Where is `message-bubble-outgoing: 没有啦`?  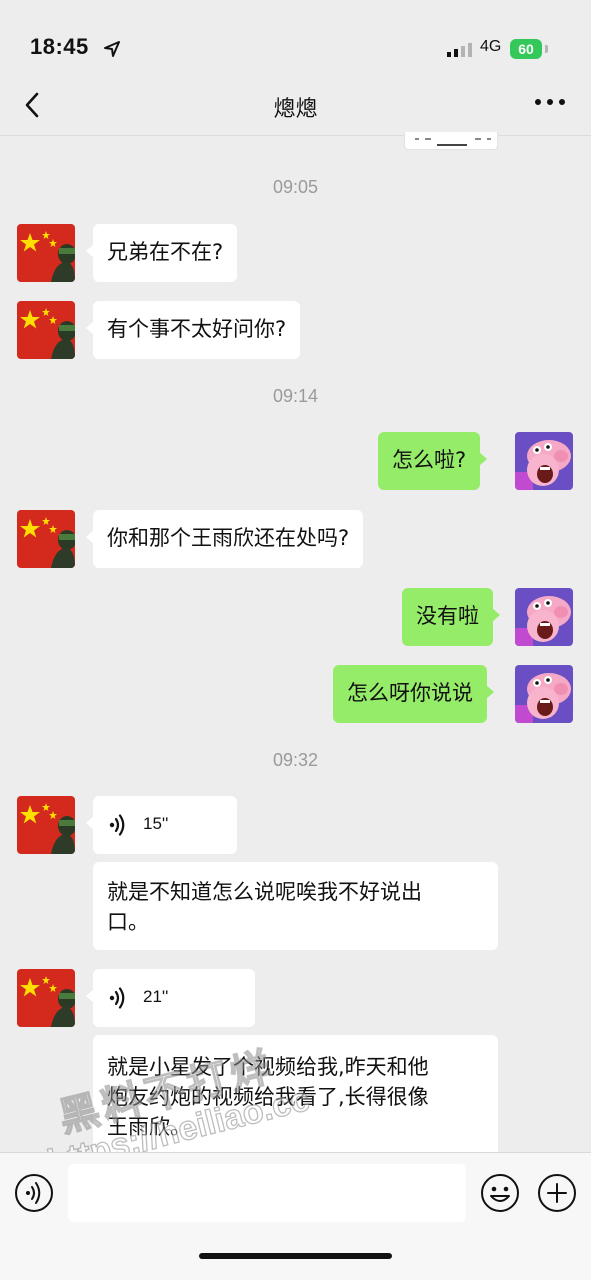
message-bubble-outgoing: 没有啦 is located at coordinates (451, 617).